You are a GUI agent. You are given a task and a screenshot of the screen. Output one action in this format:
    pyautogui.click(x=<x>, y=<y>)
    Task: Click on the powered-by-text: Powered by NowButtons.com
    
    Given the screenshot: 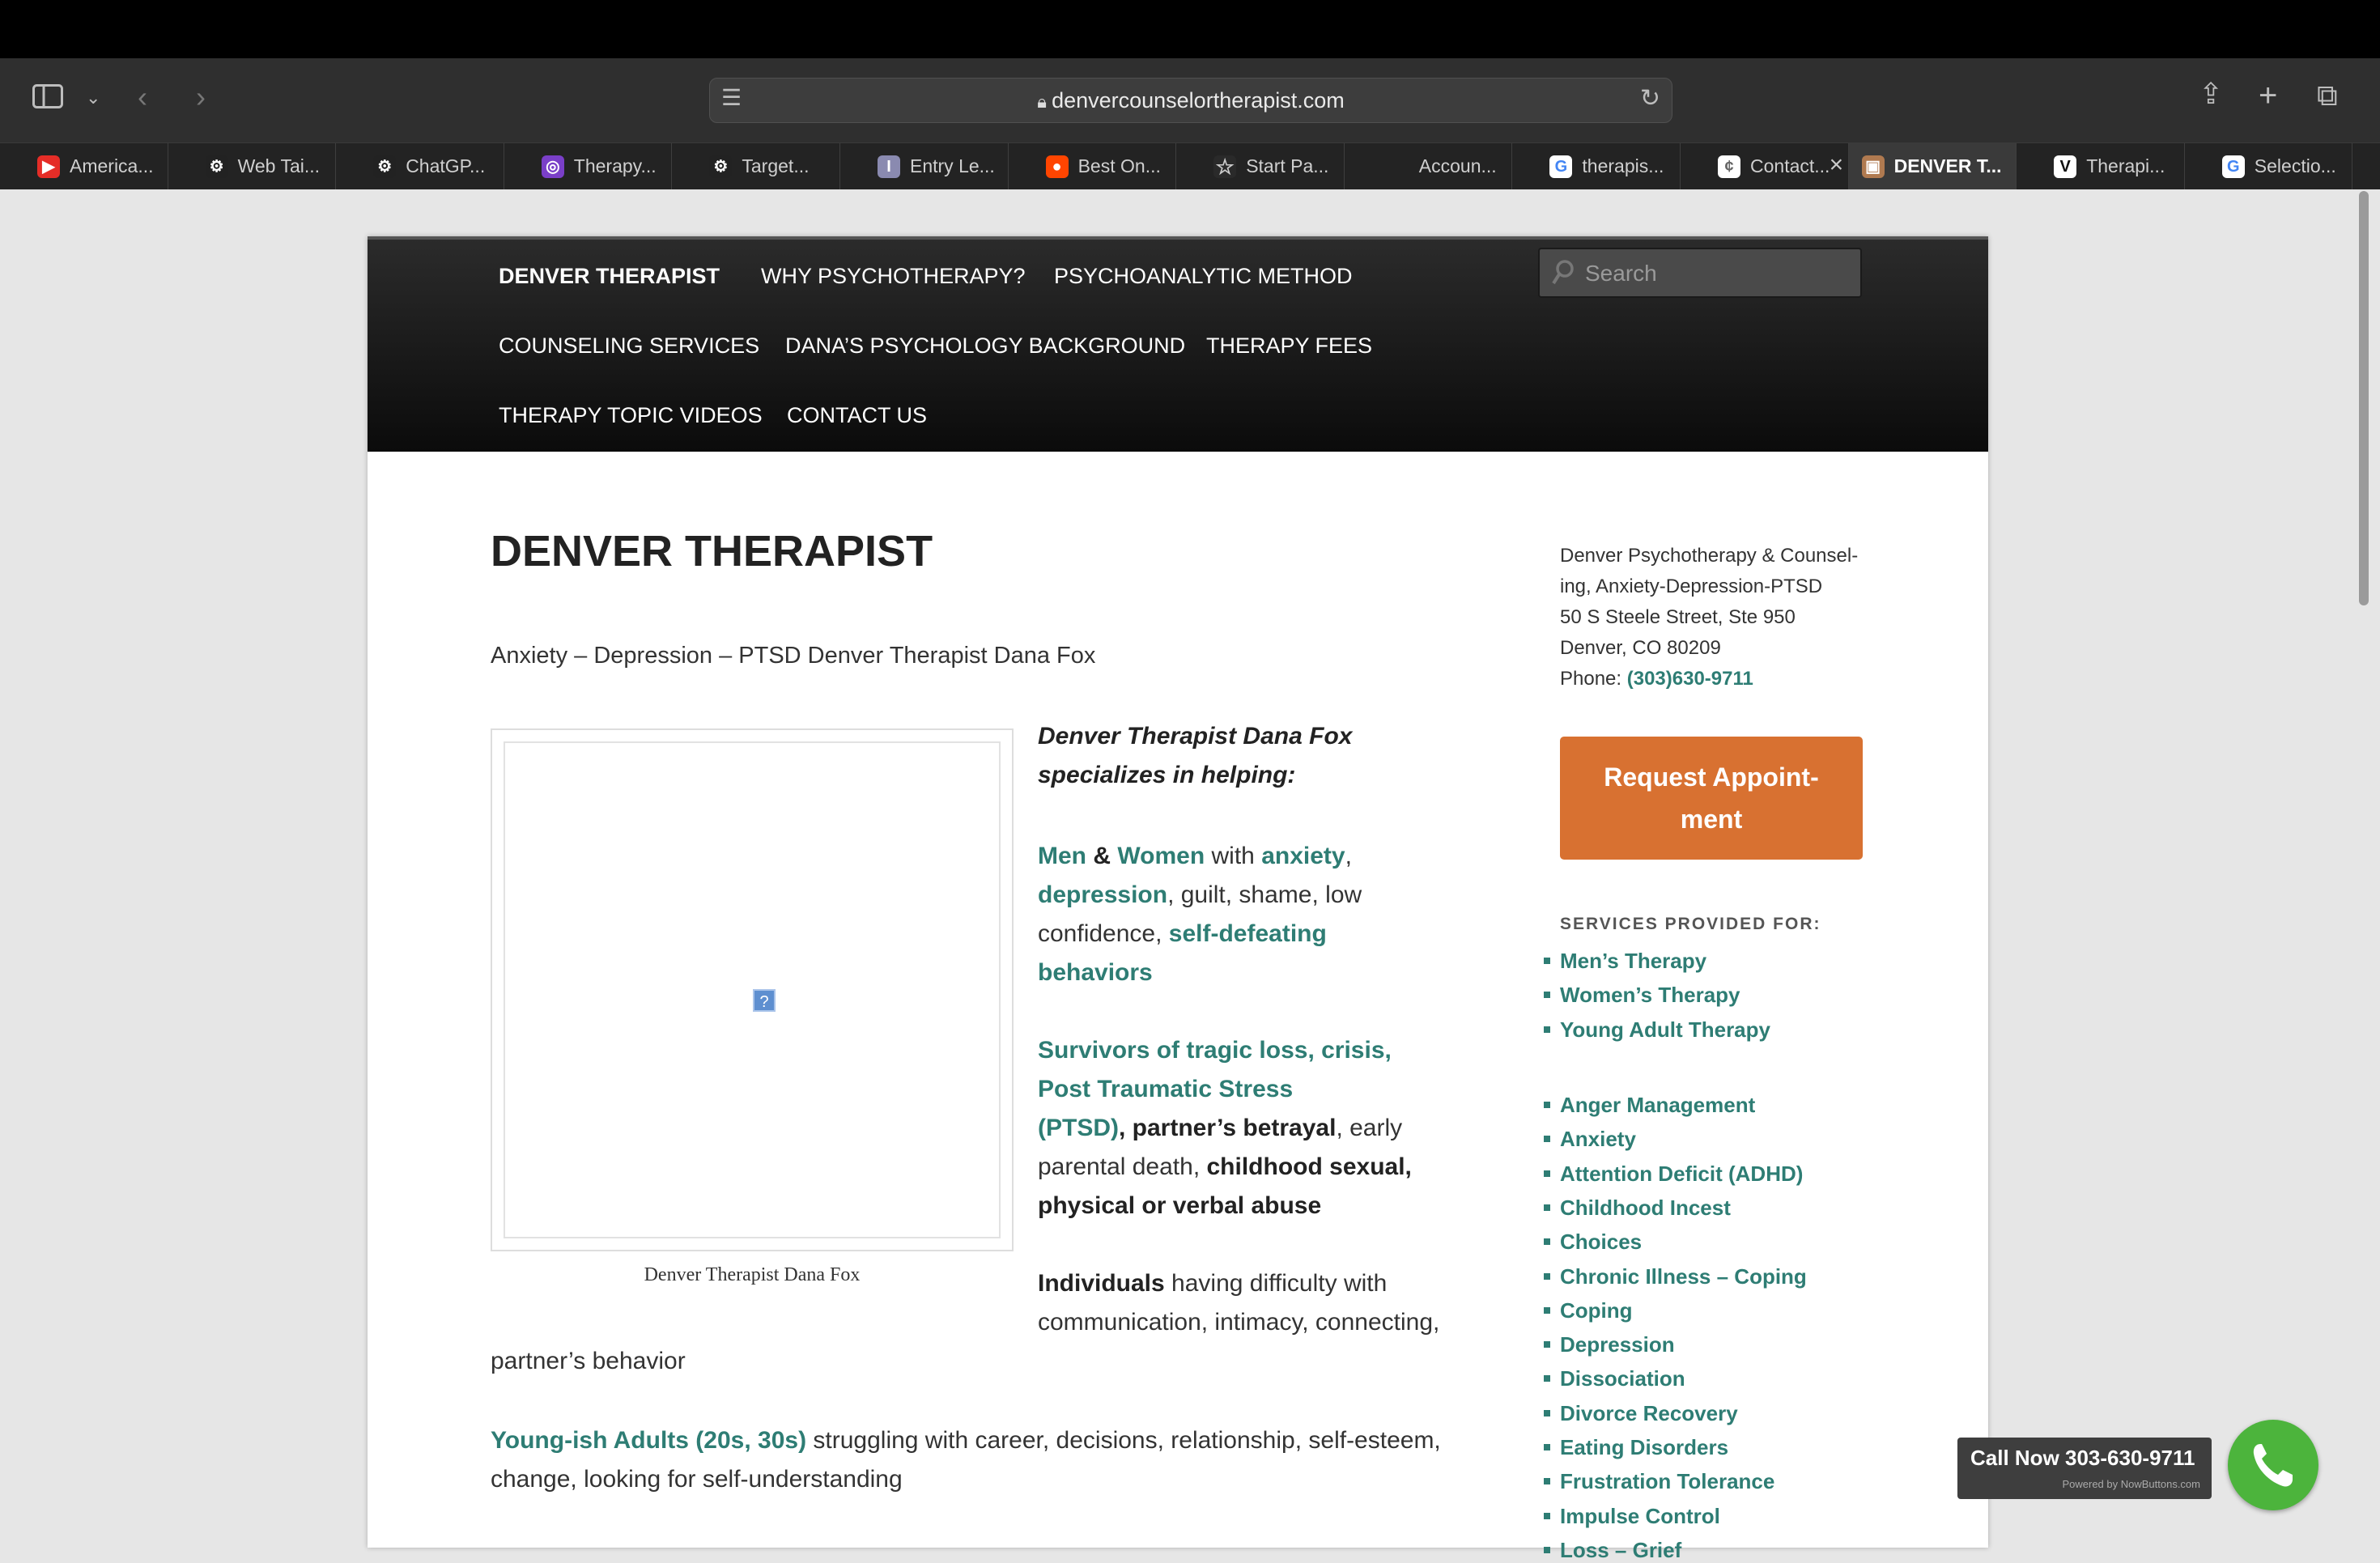 What is the action you would take?
    pyautogui.click(x=2131, y=1484)
    